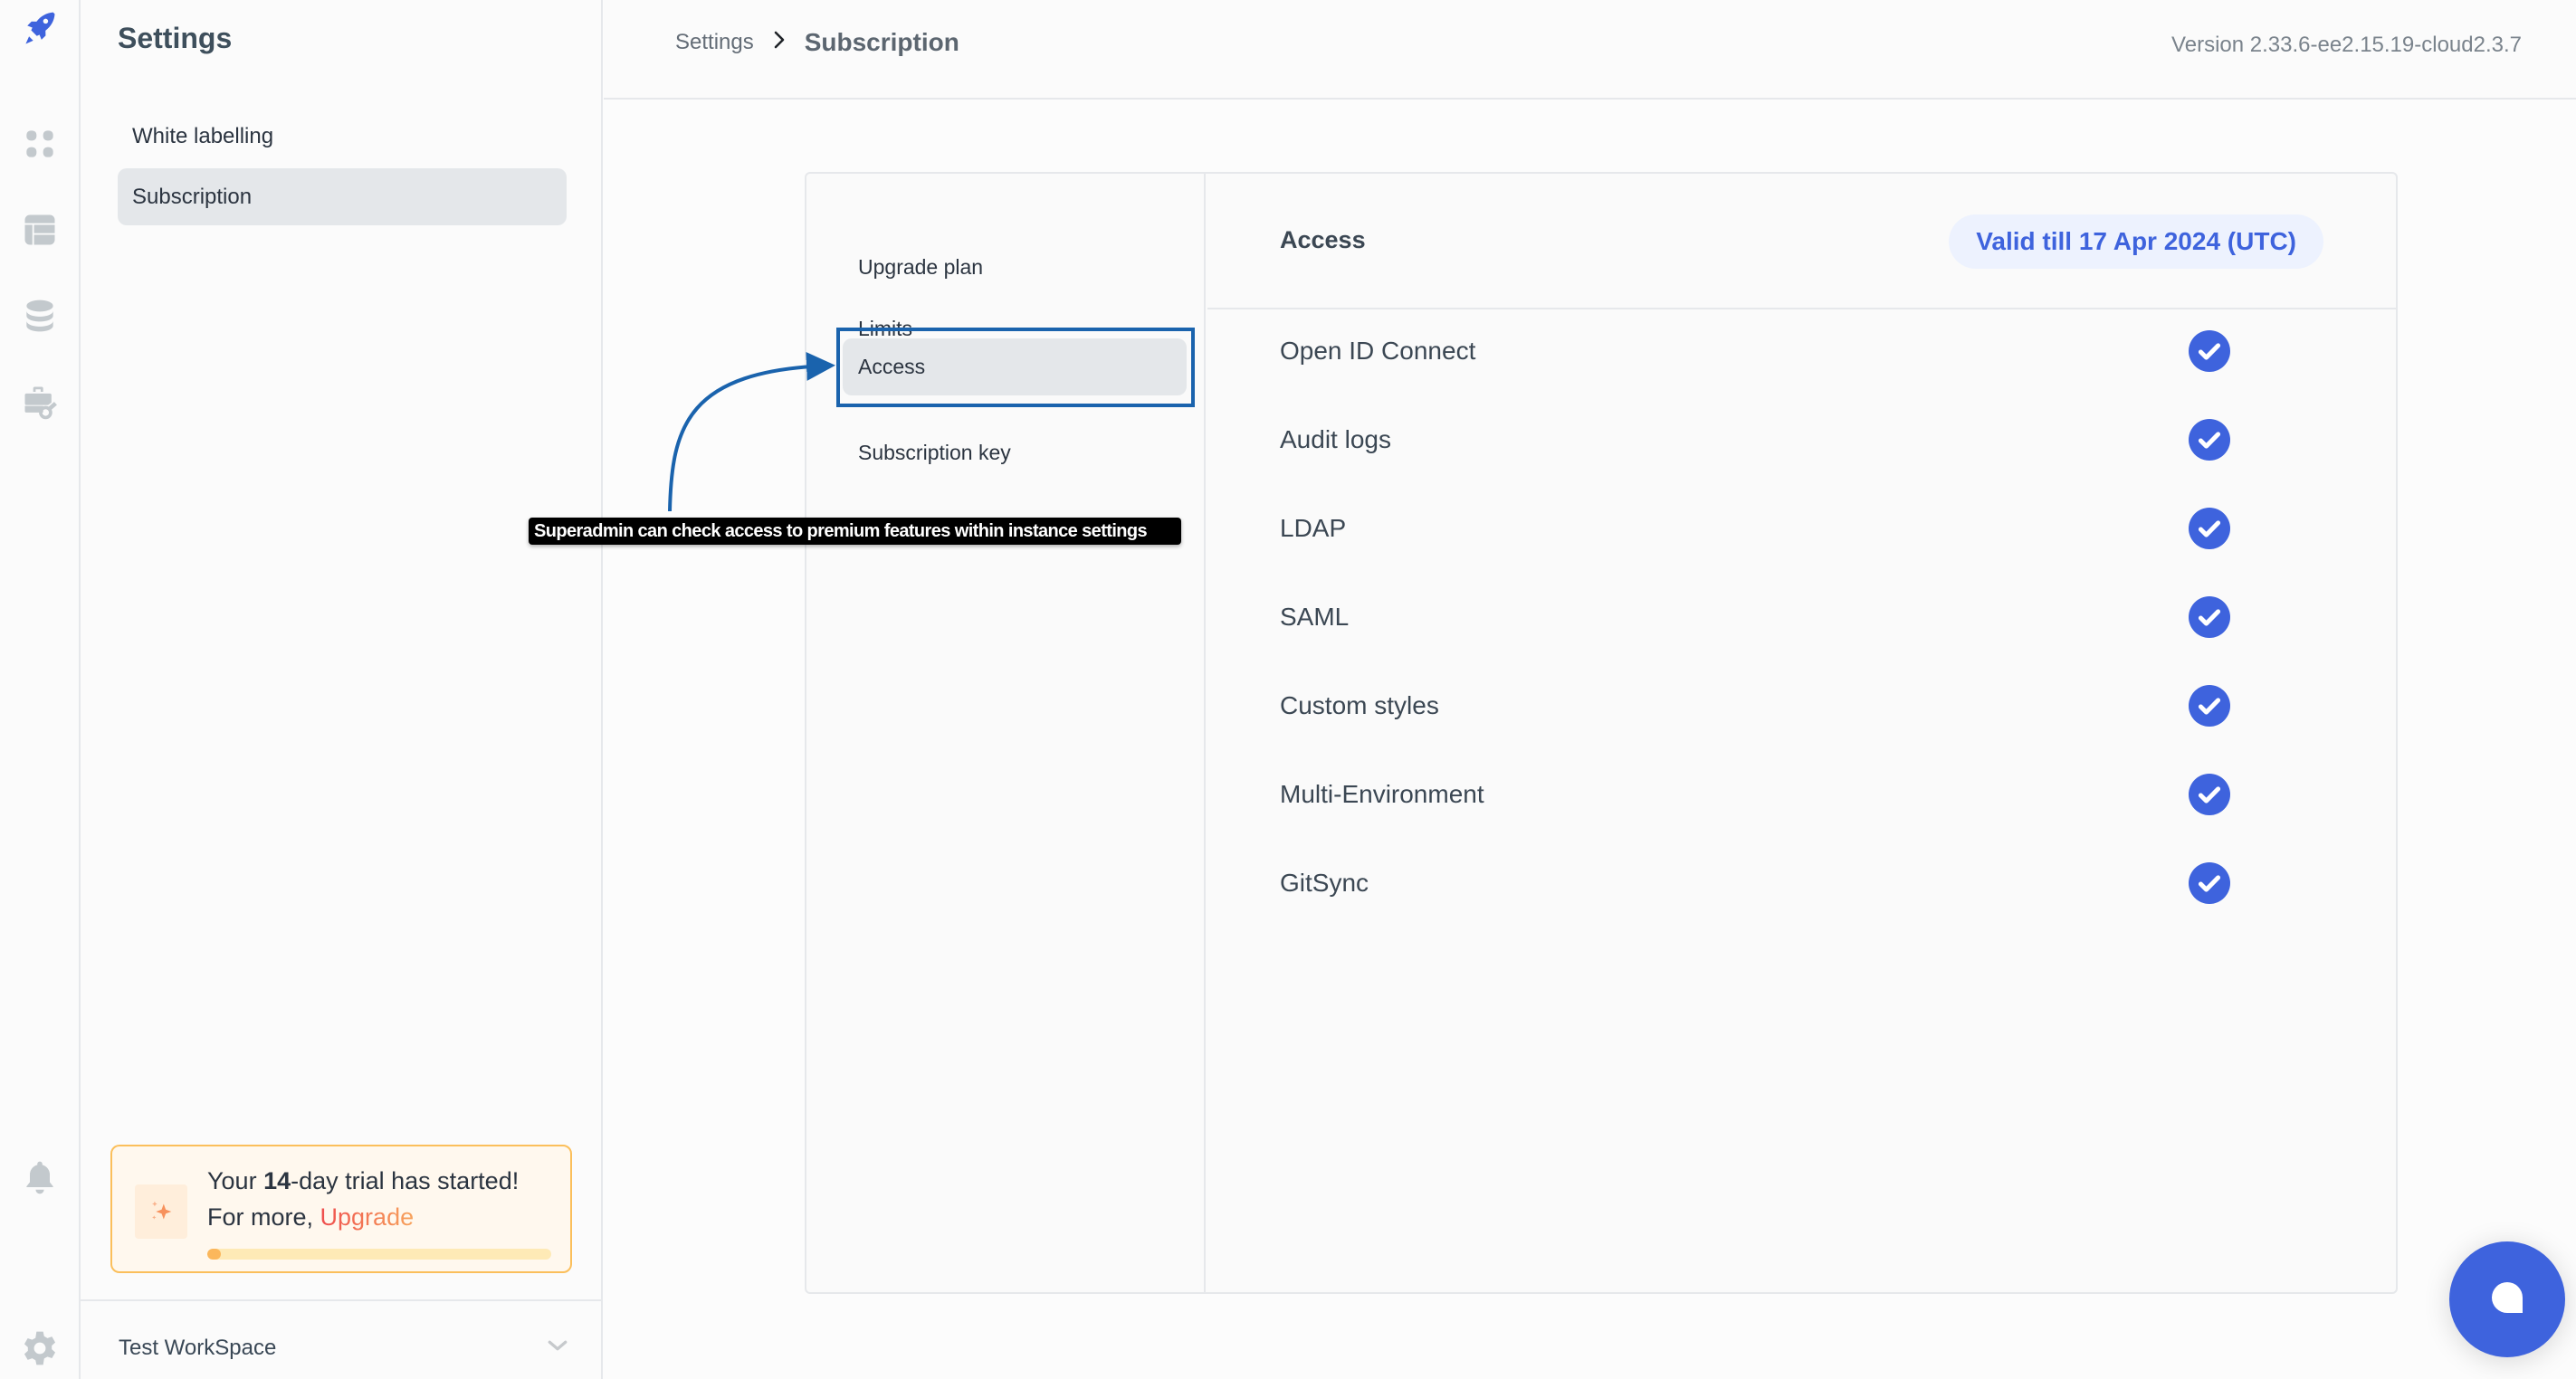 This screenshot has width=2576, height=1379. I want to click on bell-icon, so click(40, 1177).